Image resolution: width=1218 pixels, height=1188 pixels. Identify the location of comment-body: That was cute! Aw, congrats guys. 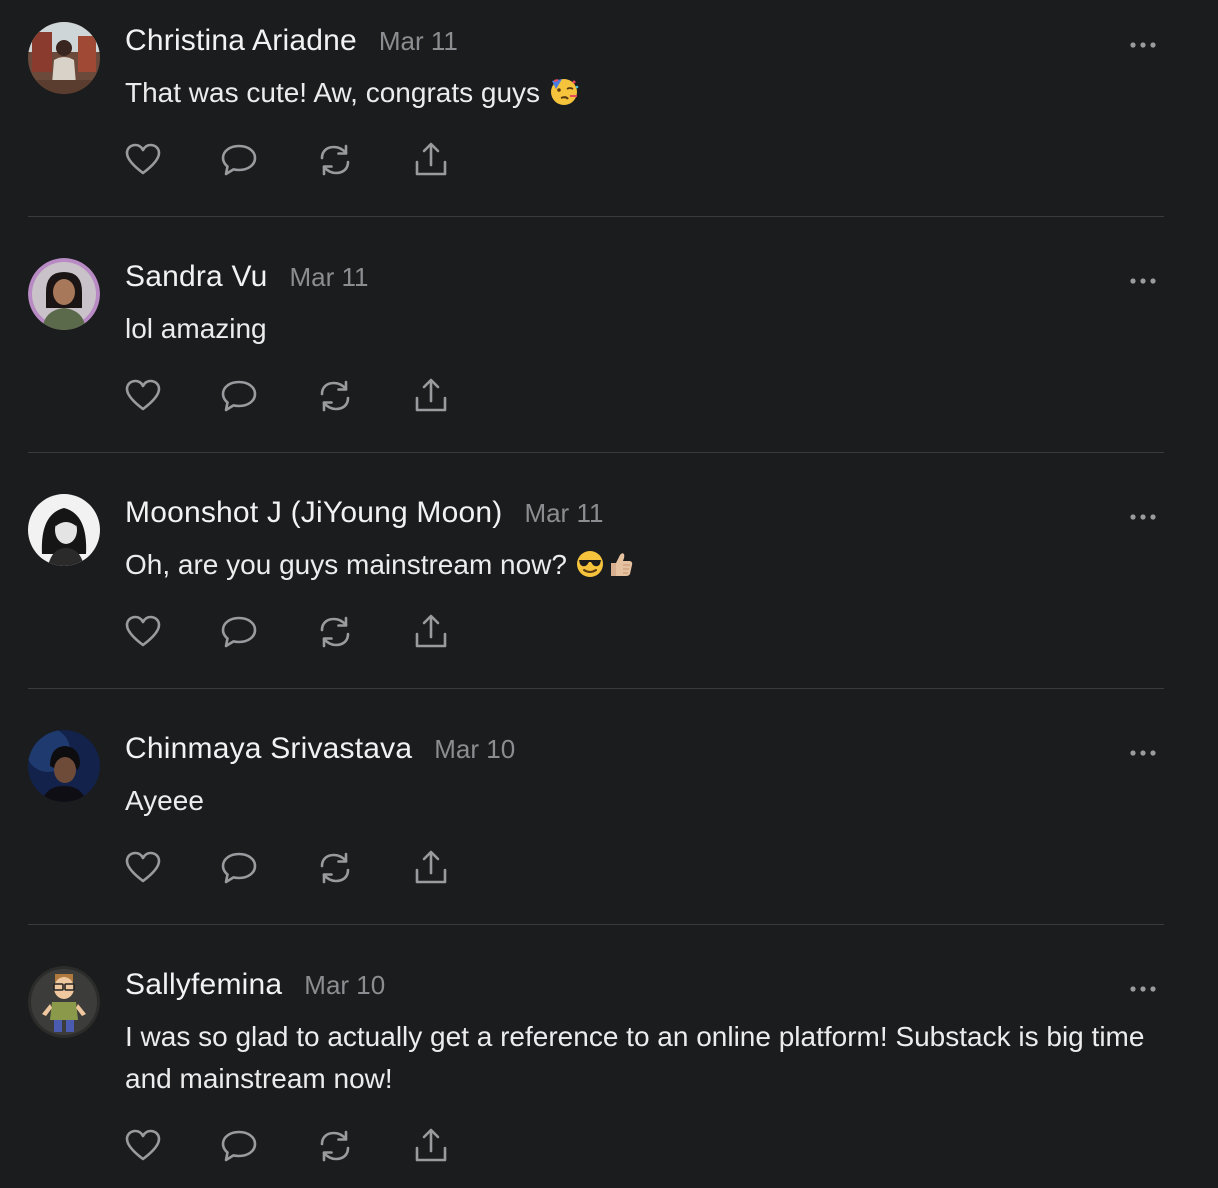
(640, 95).